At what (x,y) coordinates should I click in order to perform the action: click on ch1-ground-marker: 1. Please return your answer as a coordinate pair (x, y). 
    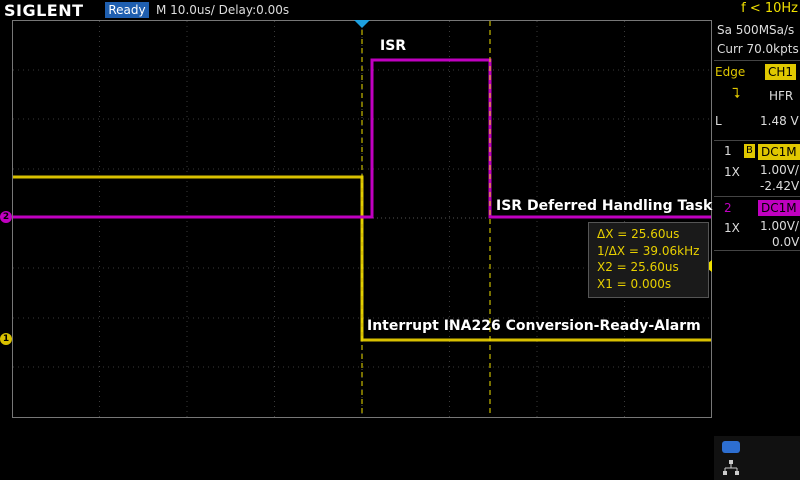
    Looking at the image, I should click on (6, 339).